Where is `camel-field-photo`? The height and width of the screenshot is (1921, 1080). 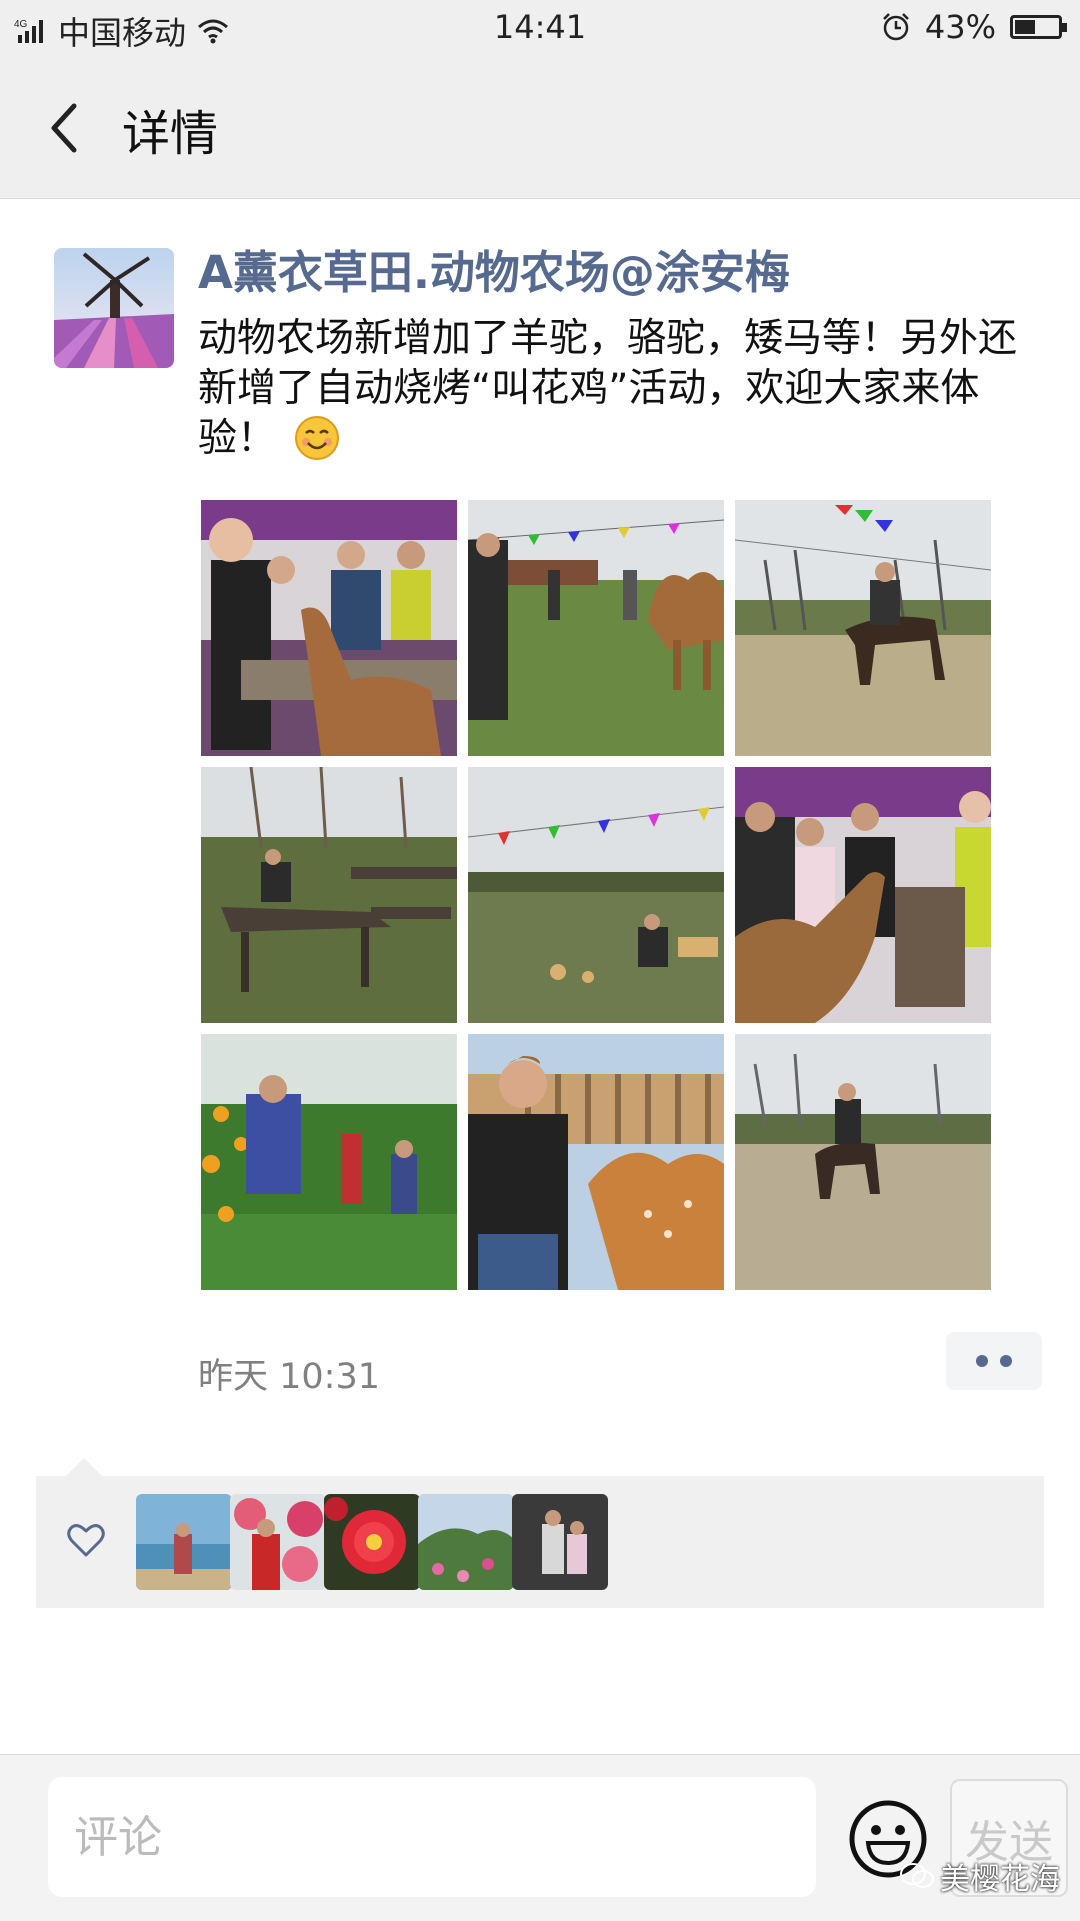
camel-field-photo is located at coordinates (596, 628).